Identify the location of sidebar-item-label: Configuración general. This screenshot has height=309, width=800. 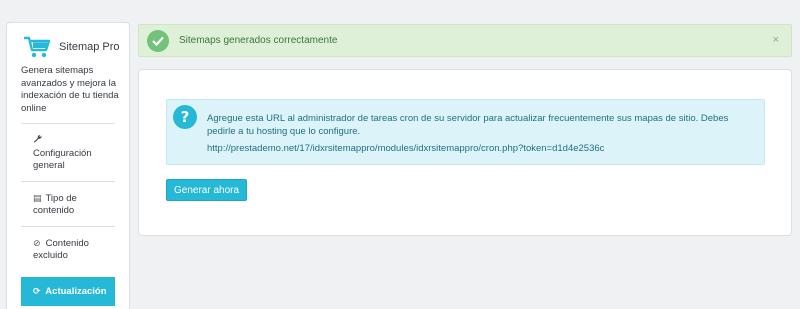
(62, 159).